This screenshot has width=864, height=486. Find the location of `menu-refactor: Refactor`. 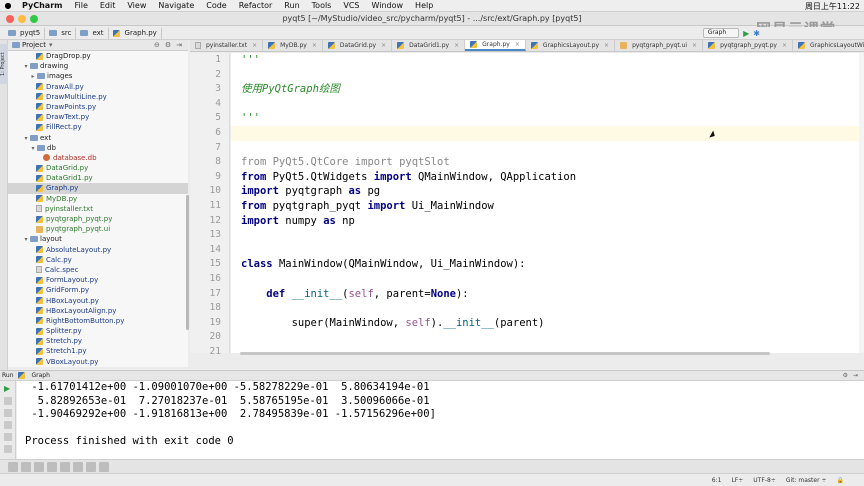

menu-refactor: Refactor is located at coordinates (256, 5).